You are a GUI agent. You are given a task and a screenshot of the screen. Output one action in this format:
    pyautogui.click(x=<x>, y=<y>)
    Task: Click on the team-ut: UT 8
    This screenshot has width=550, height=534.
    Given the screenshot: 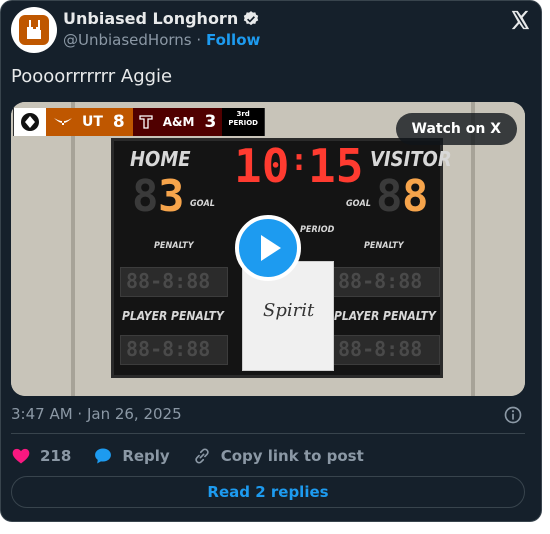 What is the action you would take?
    pyautogui.click(x=89, y=122)
    